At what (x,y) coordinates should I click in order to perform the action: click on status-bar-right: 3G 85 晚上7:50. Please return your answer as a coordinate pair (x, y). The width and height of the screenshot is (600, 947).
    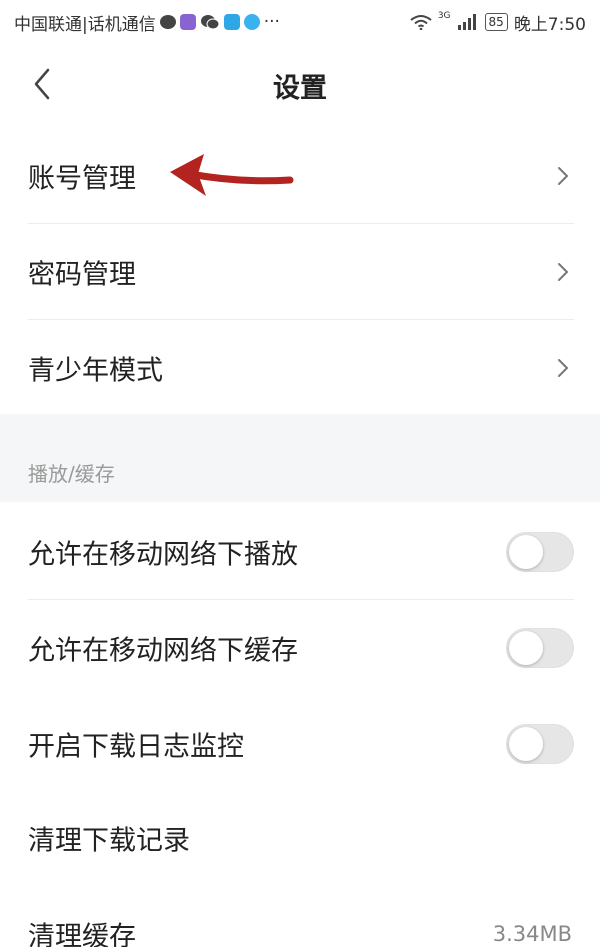
    Looking at the image, I should click on (498, 22).